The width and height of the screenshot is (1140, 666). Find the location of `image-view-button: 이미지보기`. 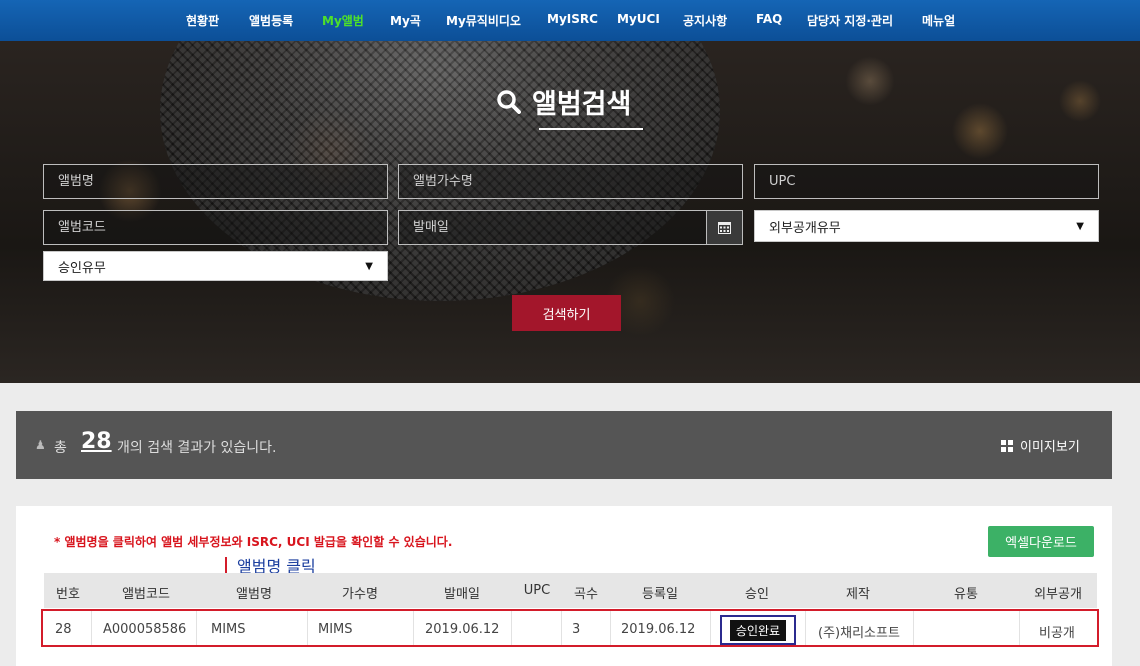

image-view-button: 이미지보기 is located at coordinates (1040, 445).